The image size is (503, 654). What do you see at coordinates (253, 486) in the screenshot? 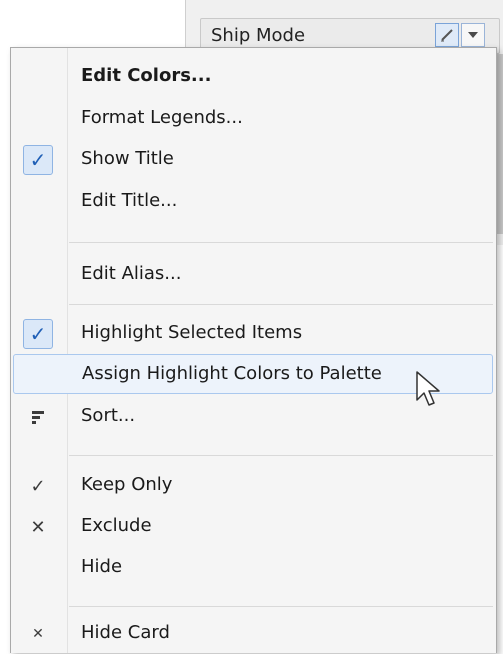
I see `menu-item-keep-only: ✓ Keep Only` at bounding box center [253, 486].